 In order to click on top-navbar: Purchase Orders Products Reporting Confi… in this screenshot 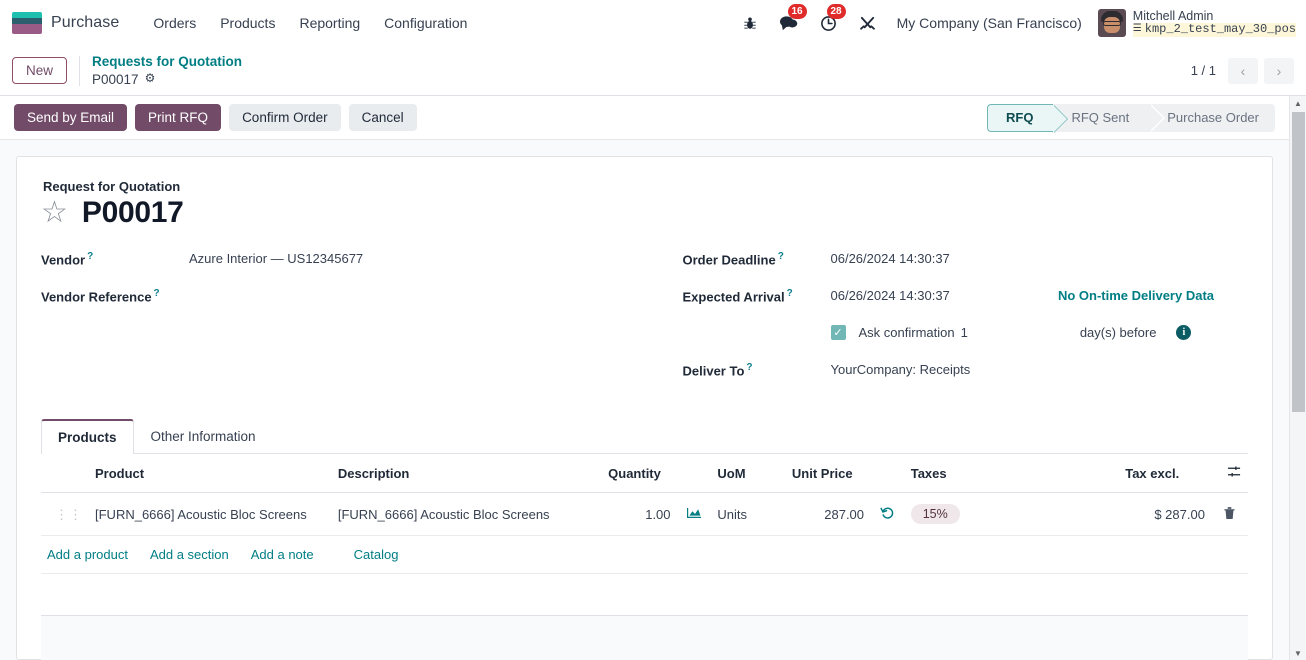, I will do `click(653, 23)`.